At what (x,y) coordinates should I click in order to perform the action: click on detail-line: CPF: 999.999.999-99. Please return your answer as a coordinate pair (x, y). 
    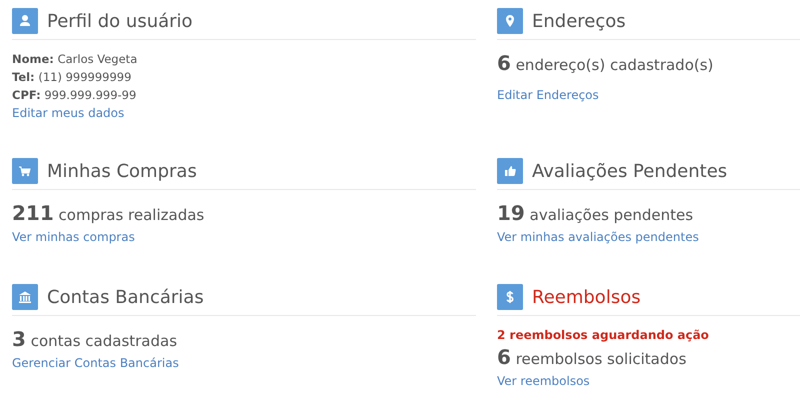
    Looking at the image, I should click on (75, 95).